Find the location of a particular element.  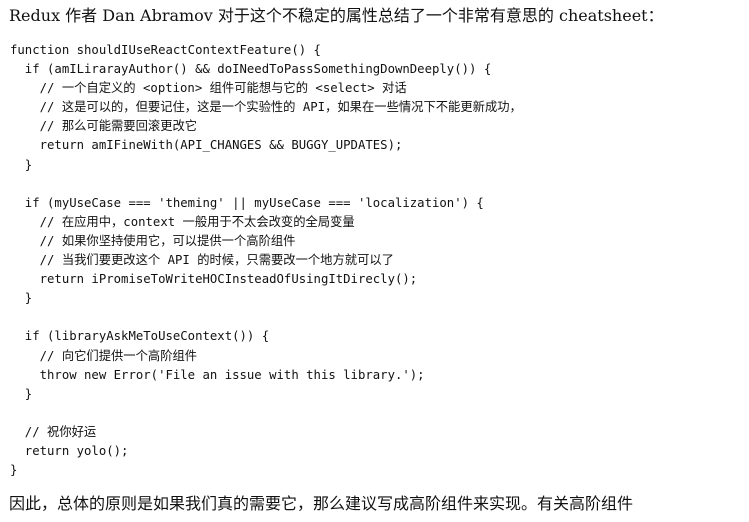

code-comment-line: // 祝你好运 is located at coordinates (53, 431).